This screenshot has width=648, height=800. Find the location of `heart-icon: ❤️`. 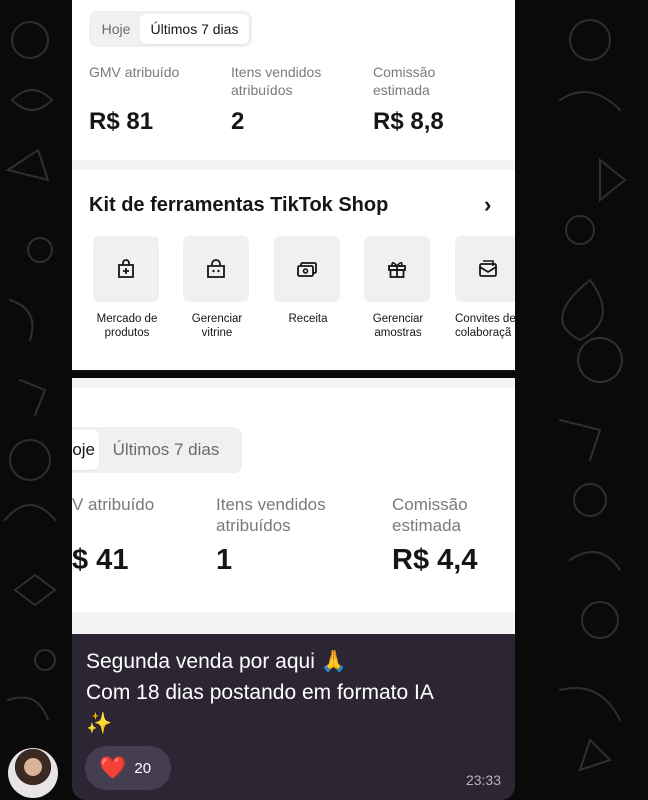

heart-icon: ❤️ is located at coordinates (113, 767).